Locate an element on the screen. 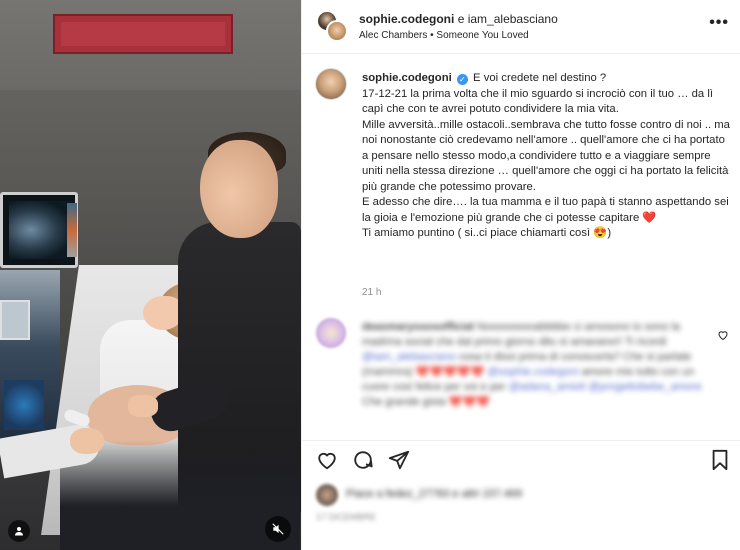 The height and width of the screenshot is (550, 740). woman-face is located at coordinates (163, 313).